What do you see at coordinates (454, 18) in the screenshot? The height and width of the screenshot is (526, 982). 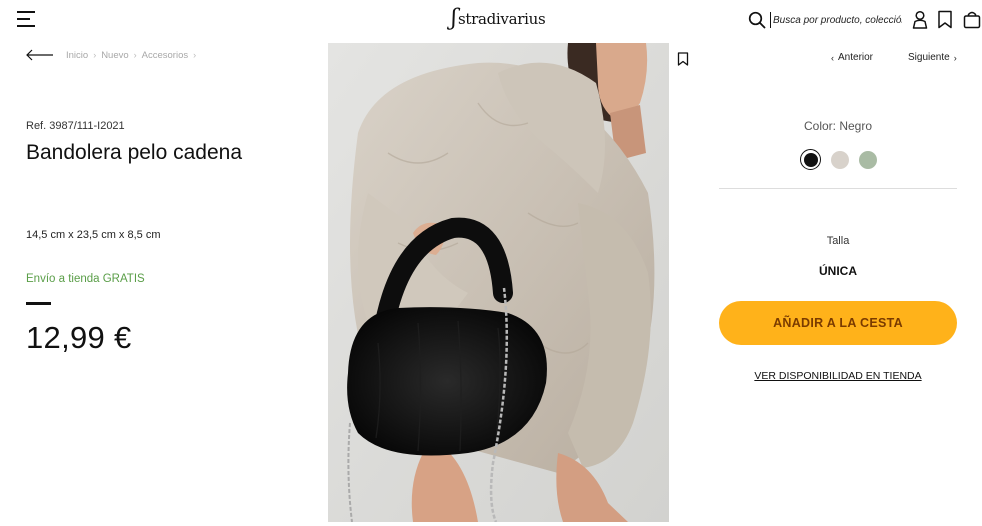 I see `logo-mark: ʃ` at bounding box center [454, 18].